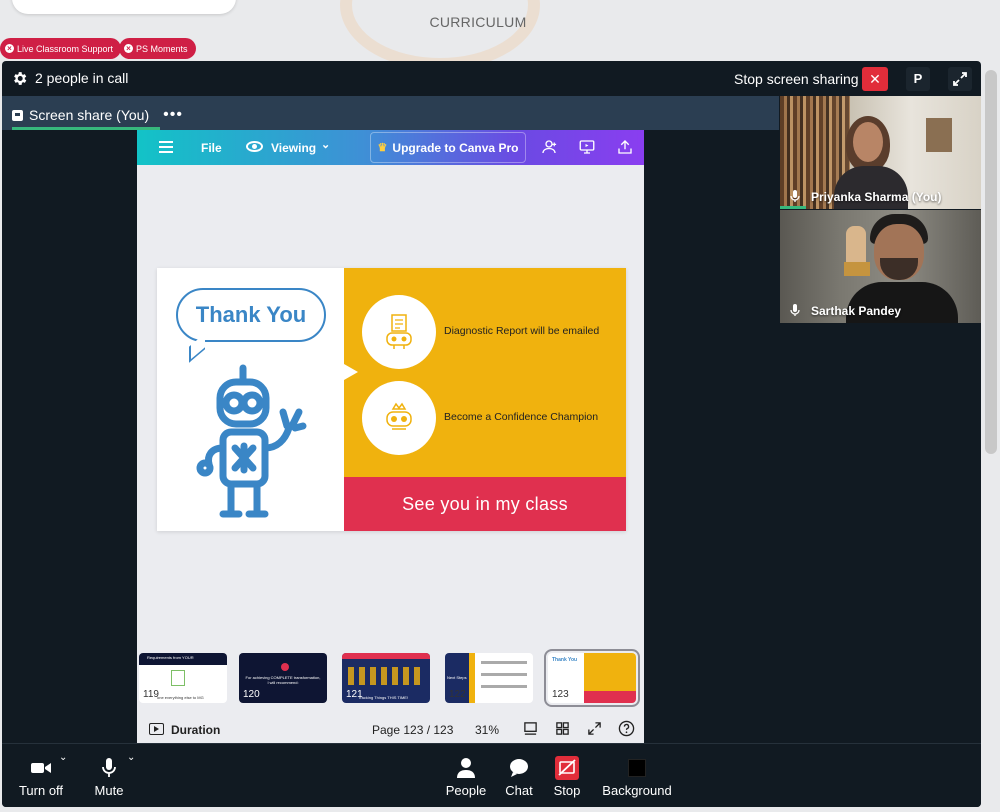  I want to click on slide-pointer, so click(351, 372).